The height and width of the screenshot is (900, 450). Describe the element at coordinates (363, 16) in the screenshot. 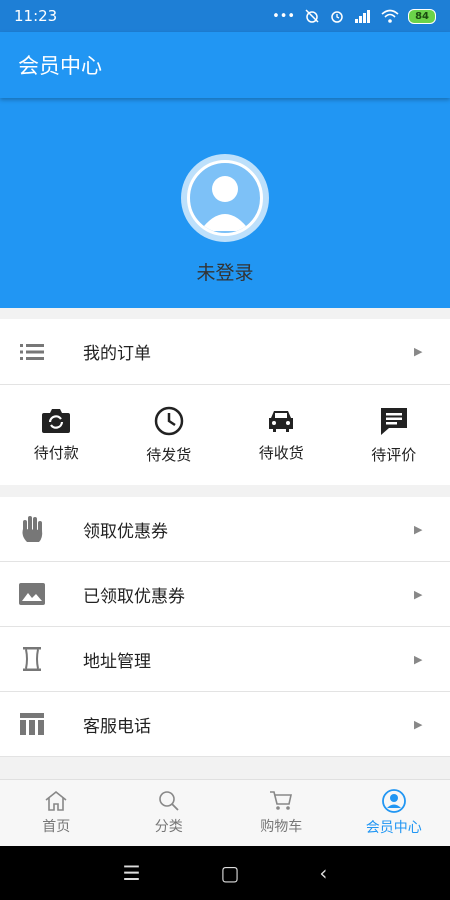

I see `signal-icon` at that location.